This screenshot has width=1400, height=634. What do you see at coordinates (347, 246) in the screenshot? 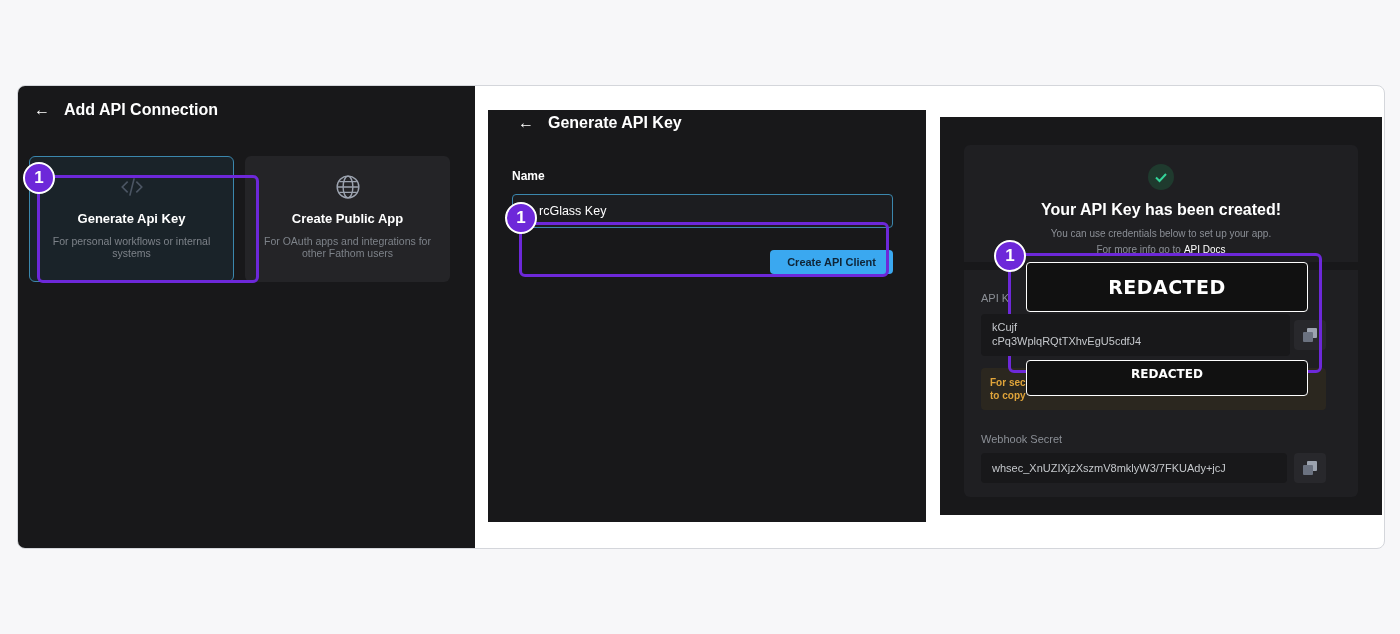
I see `option-description: For OAuth apps and integrations for other Fathom users` at bounding box center [347, 246].